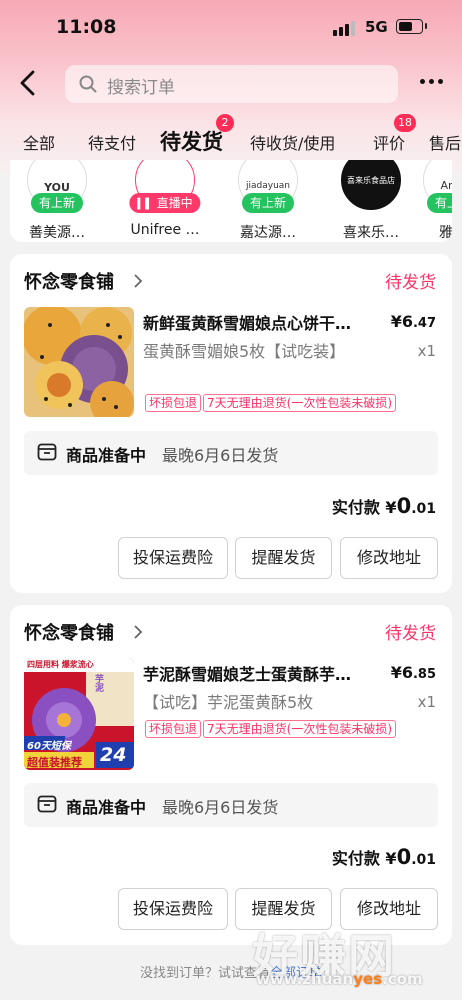  Describe the element at coordinates (113, 755) in the screenshot. I see `image-caption: 24` at that location.